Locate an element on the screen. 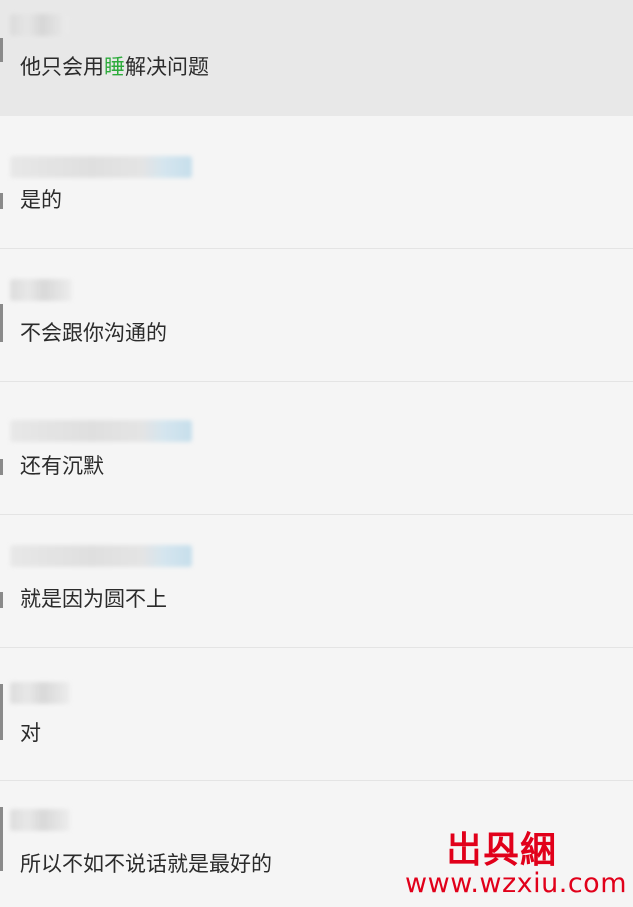 The width and height of the screenshot is (633, 907). list-item: 就是因为圆不上 is located at coordinates (316, 581).